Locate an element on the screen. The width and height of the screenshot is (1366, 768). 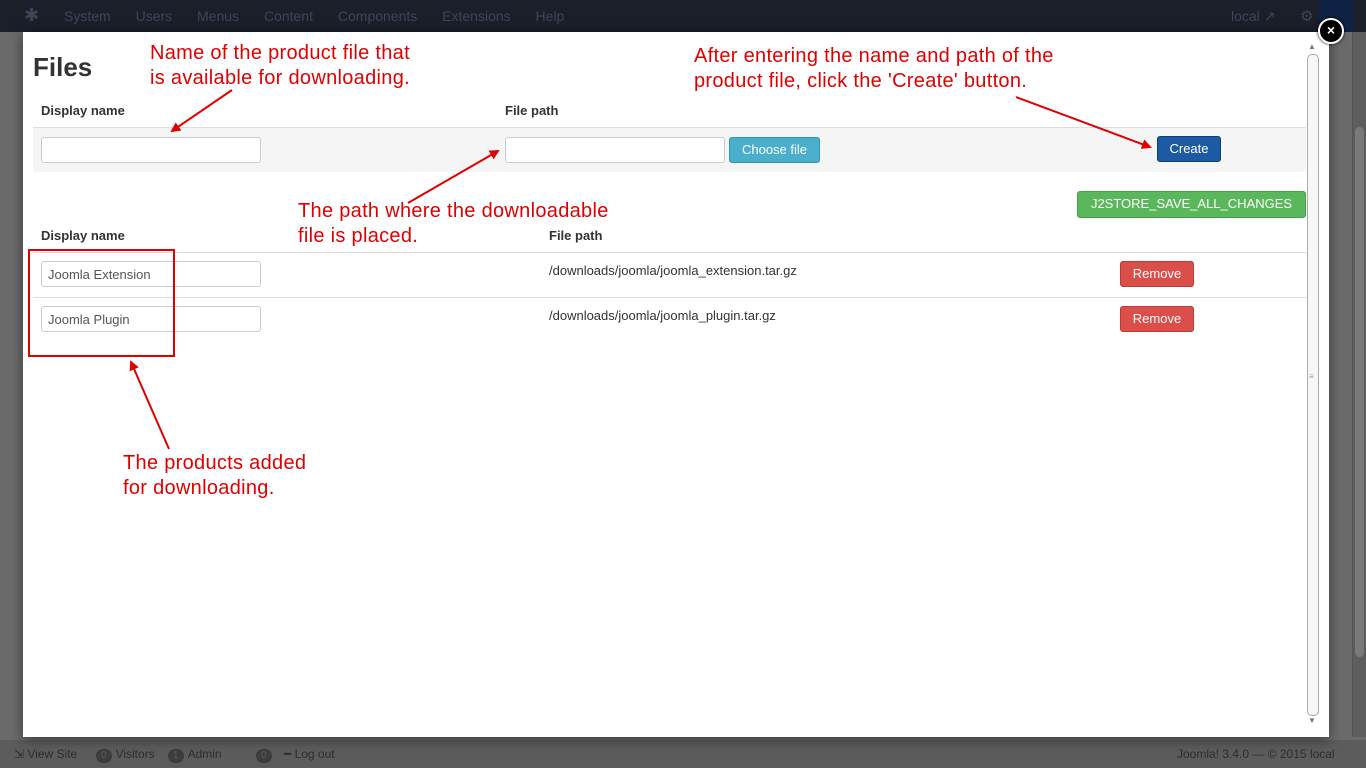
menu-help: Help is located at coordinates (550, 16).